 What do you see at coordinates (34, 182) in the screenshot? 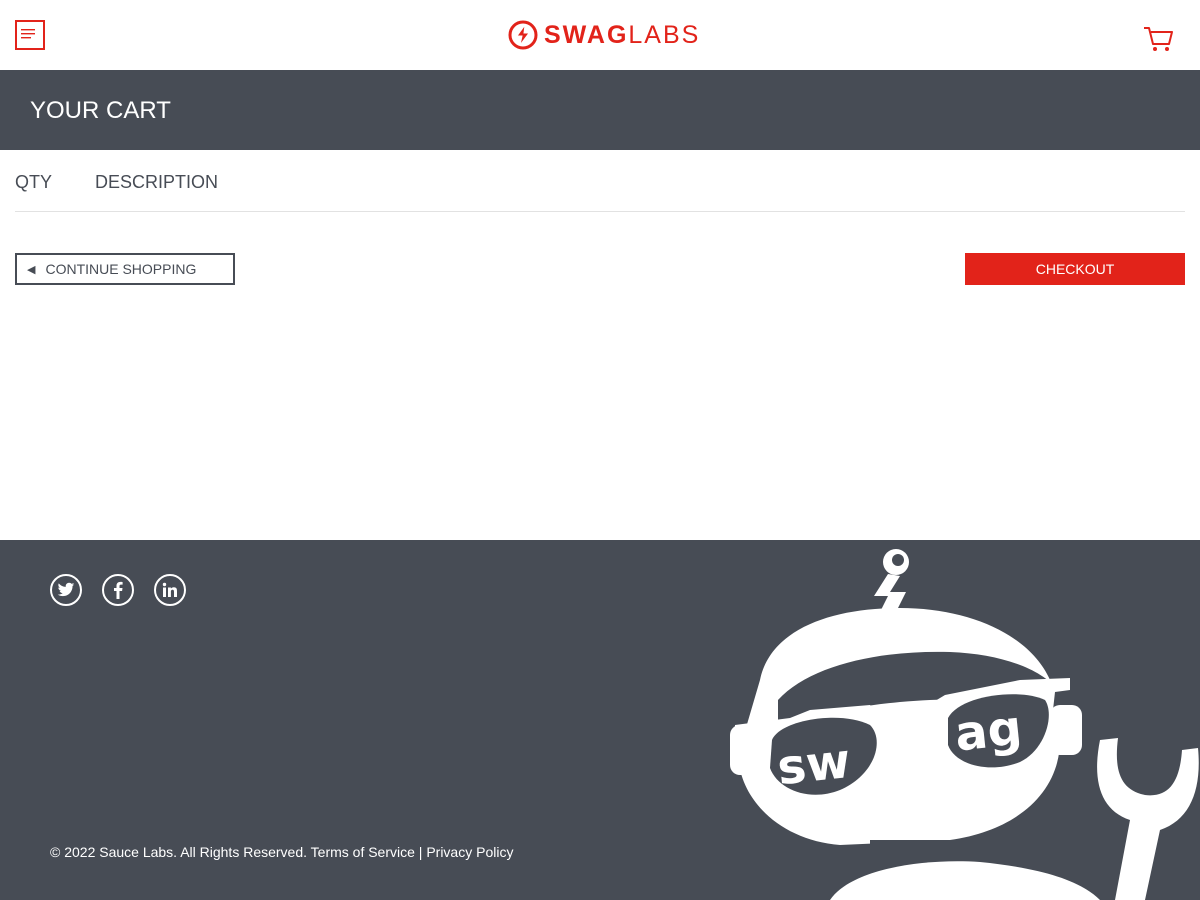
I see `qty-column-label: QTY` at bounding box center [34, 182].